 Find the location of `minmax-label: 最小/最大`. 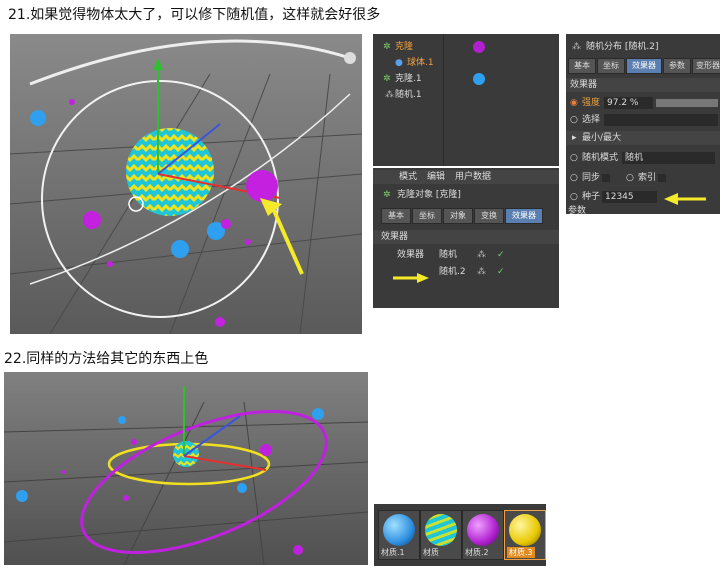

minmax-label: 最小/最大 is located at coordinates (602, 138).